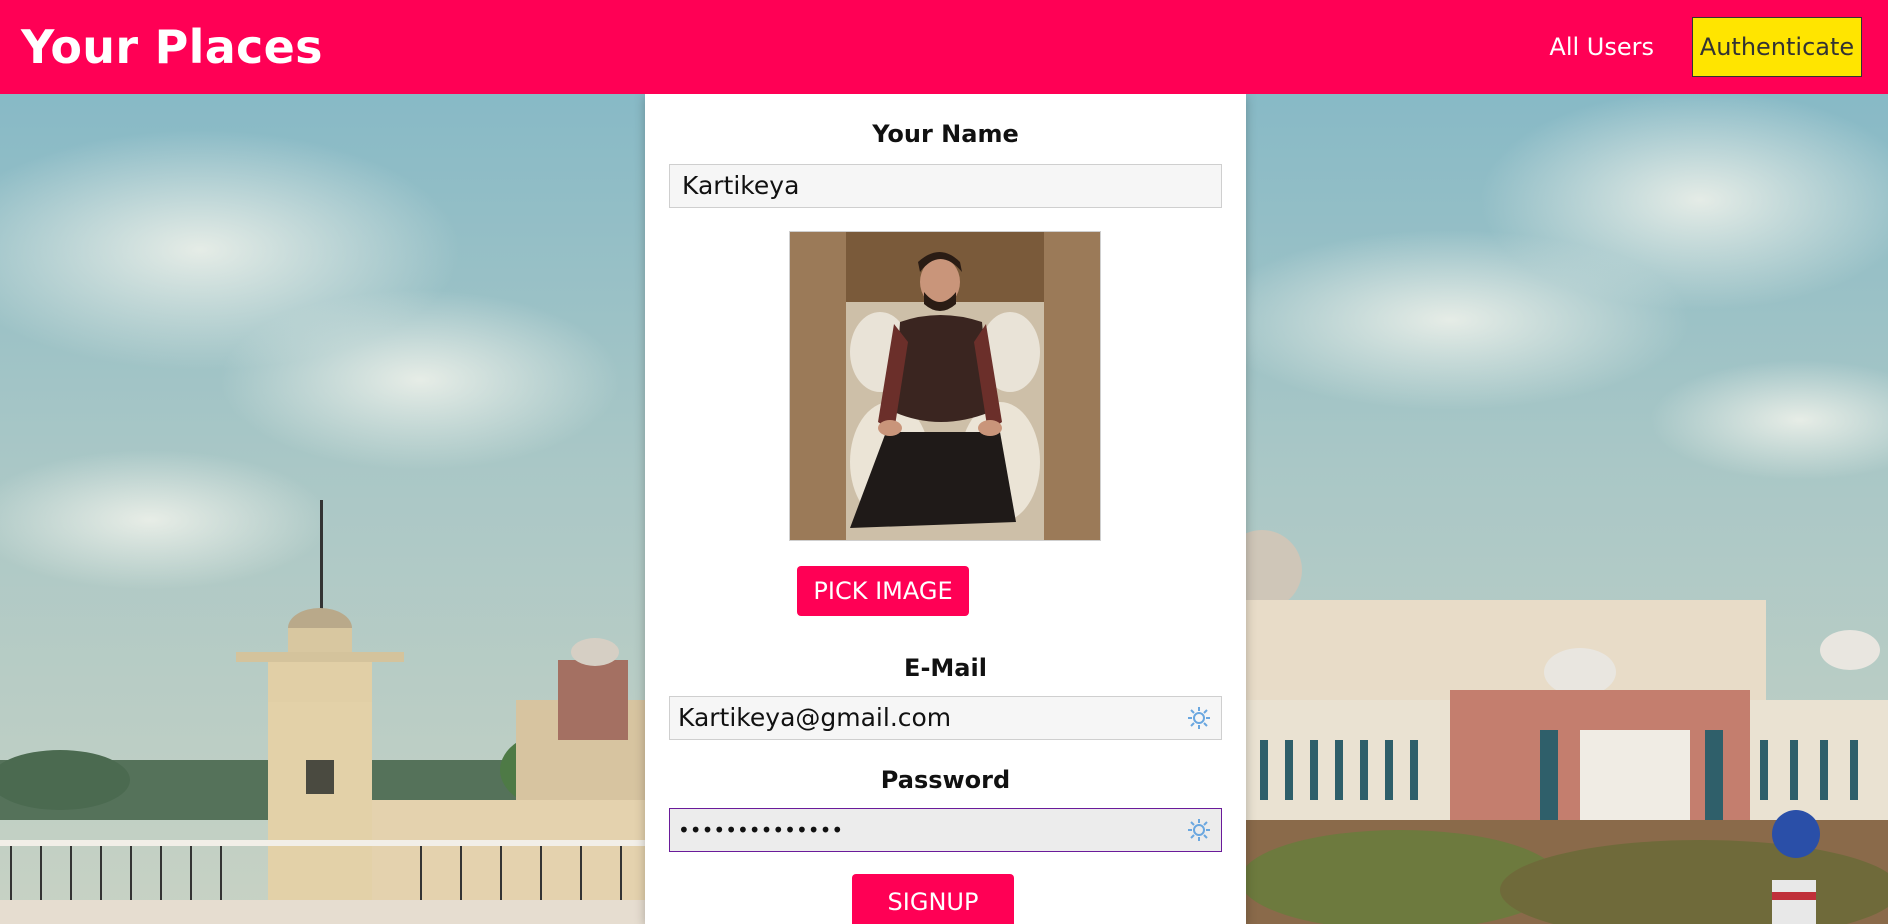  What do you see at coordinates (945, 186) in the screenshot?
I see `name-input: Kartikeya` at bounding box center [945, 186].